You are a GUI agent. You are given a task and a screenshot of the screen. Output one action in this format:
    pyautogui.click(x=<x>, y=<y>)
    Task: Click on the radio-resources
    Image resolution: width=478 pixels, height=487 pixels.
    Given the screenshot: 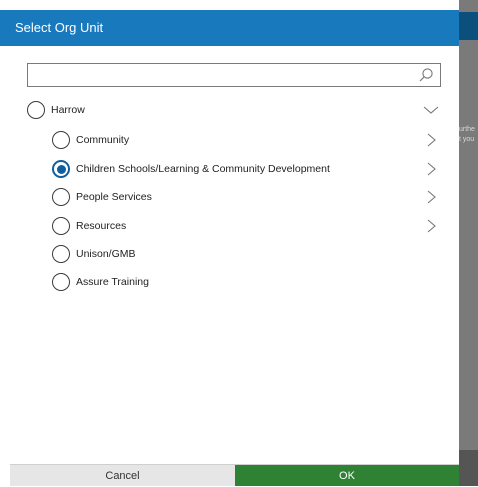 What is the action you would take?
    pyautogui.click(x=61, y=226)
    